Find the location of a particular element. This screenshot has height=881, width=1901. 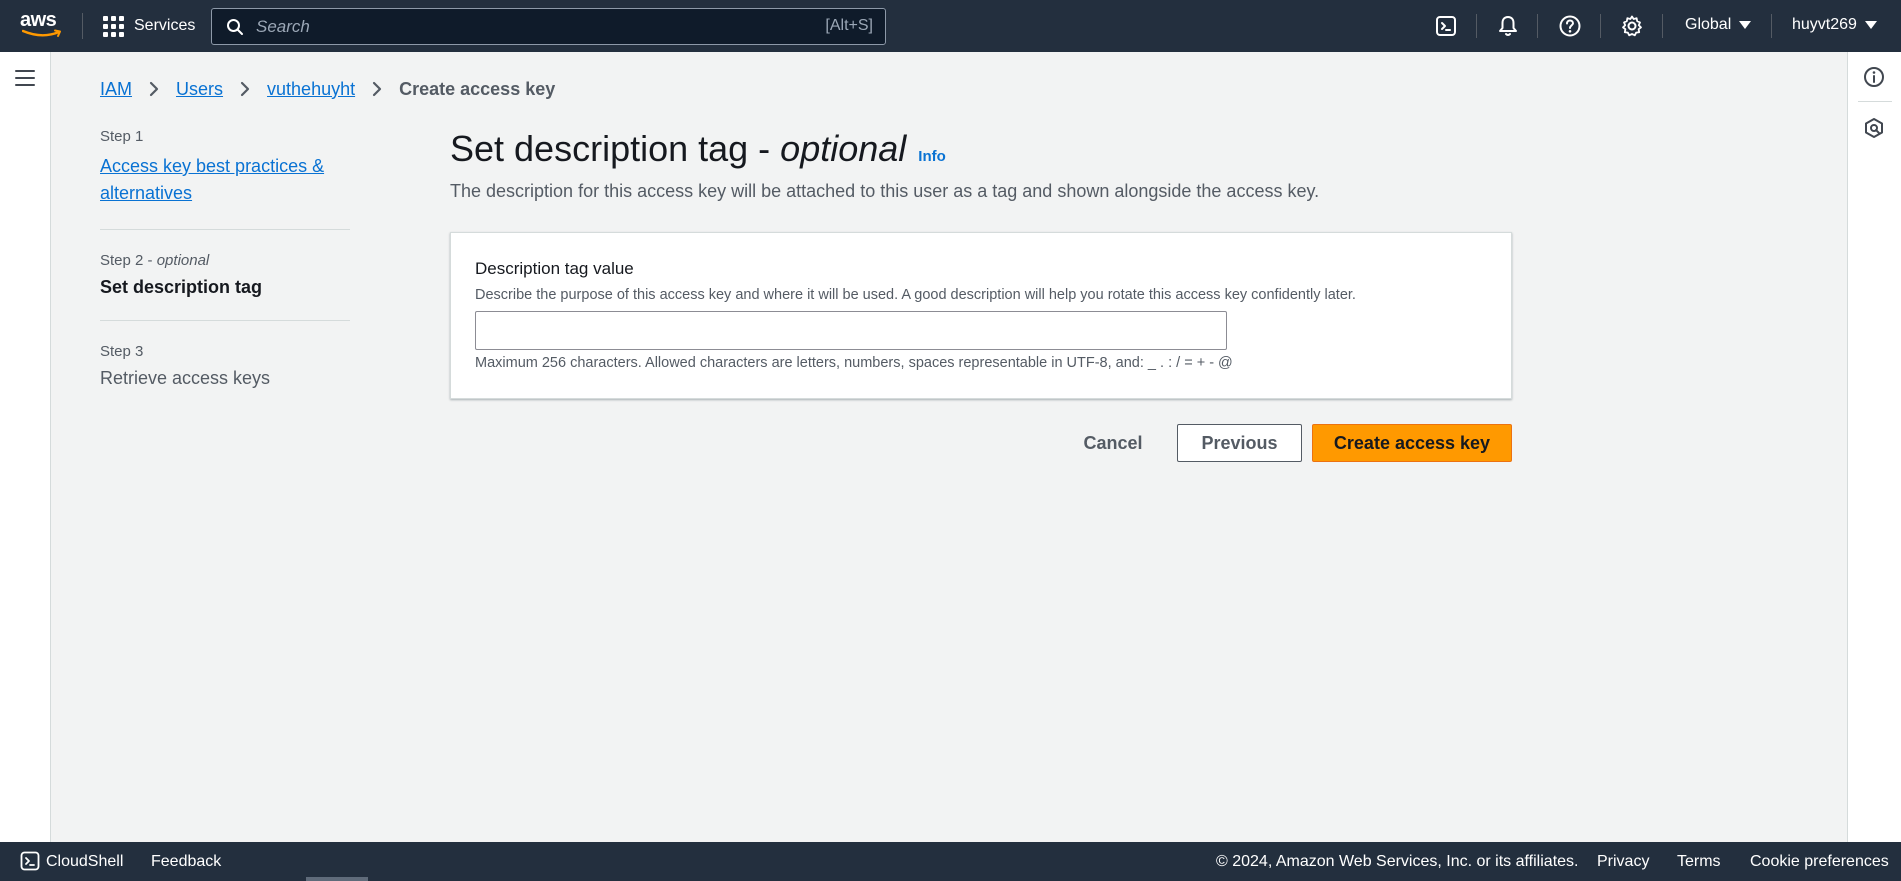

region-selector: Global is located at coordinates (1718, 25).